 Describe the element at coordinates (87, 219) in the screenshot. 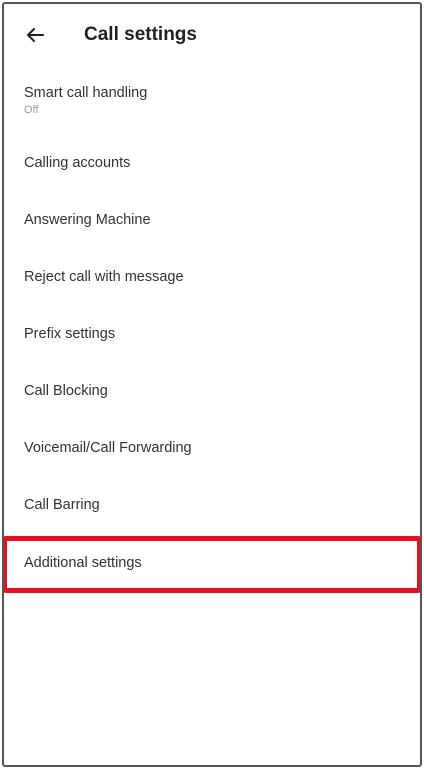

I see `settings-item-label: Answering Machine` at that location.